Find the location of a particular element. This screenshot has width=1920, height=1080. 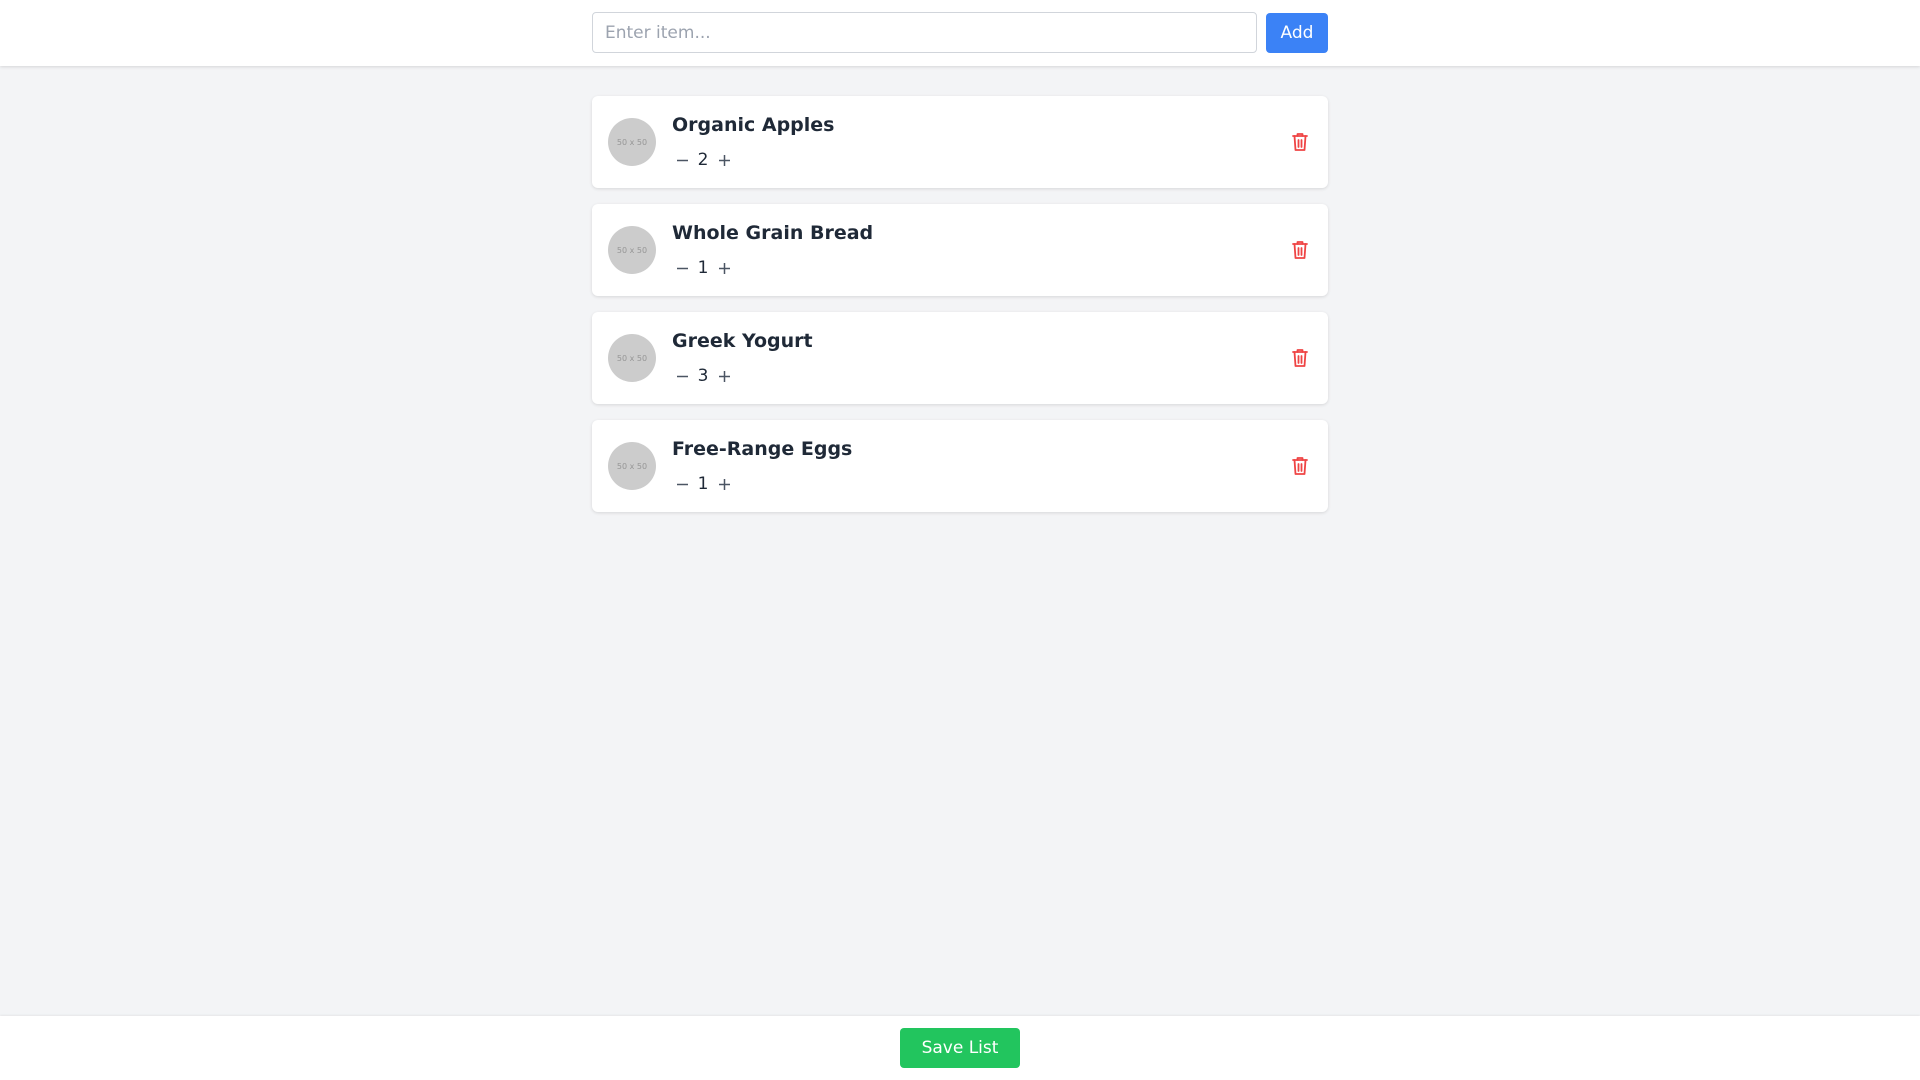

quantity-stepper: 2 is located at coordinates (703, 160).